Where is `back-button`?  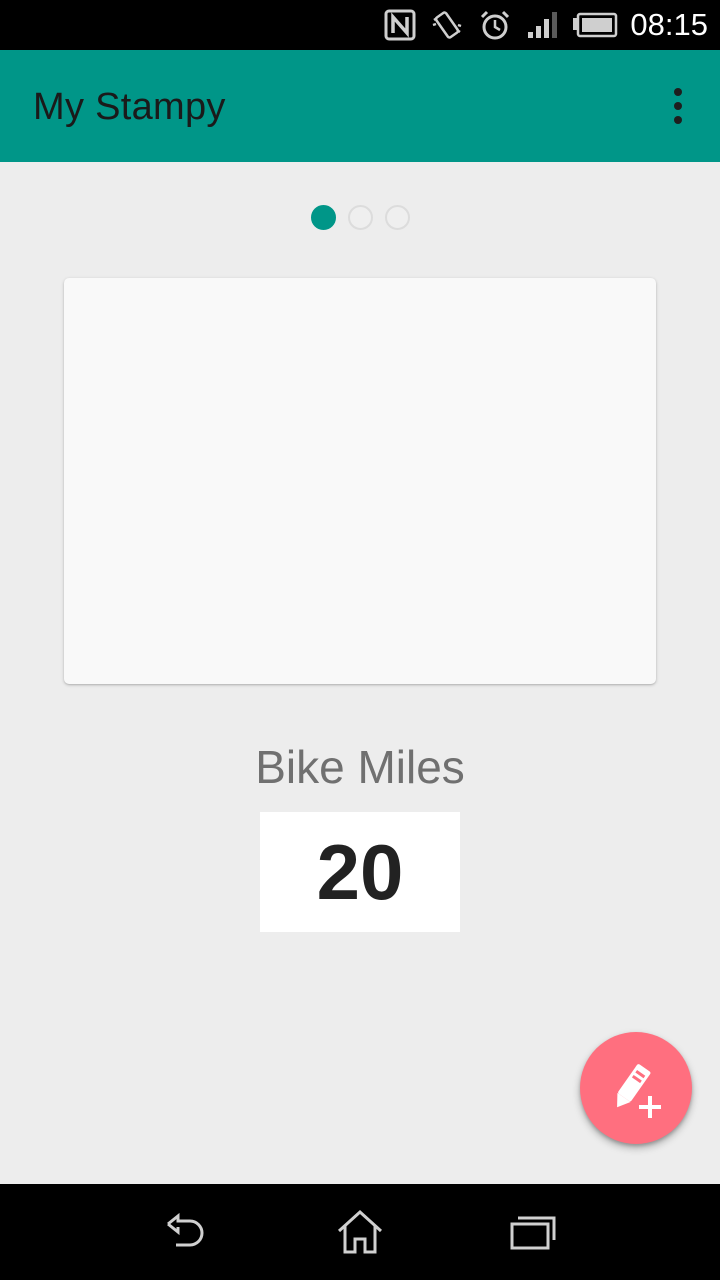 back-button is located at coordinates (187, 1232).